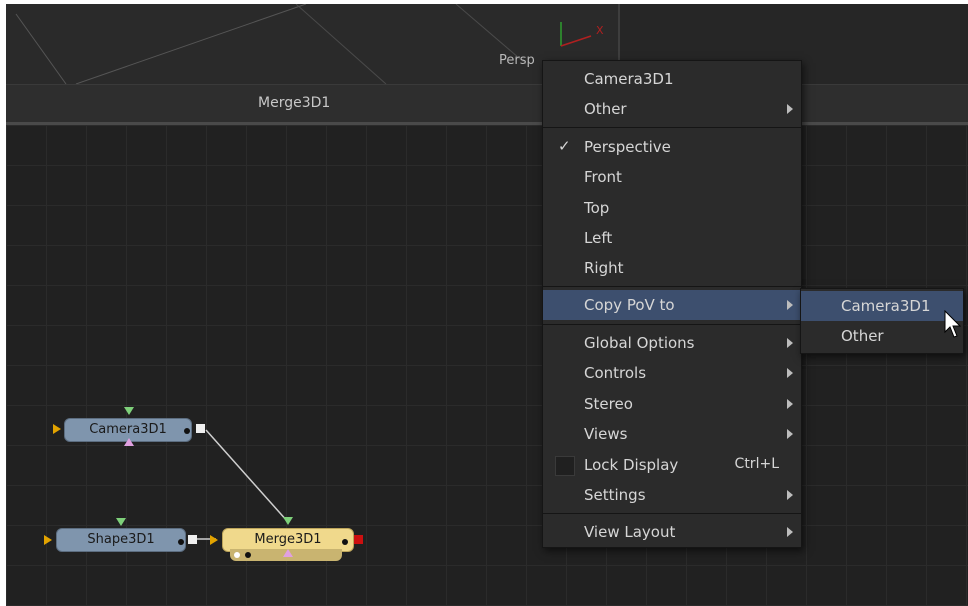  I want to click on copy-pov-submenu: Camera3D1 Other, so click(882, 321).